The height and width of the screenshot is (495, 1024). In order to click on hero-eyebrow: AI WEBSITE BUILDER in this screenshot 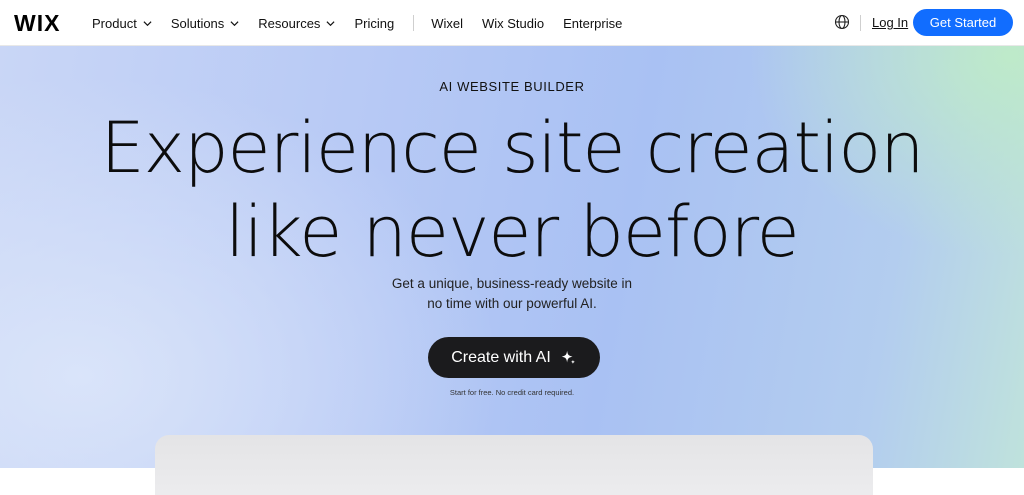, I will do `click(512, 86)`.